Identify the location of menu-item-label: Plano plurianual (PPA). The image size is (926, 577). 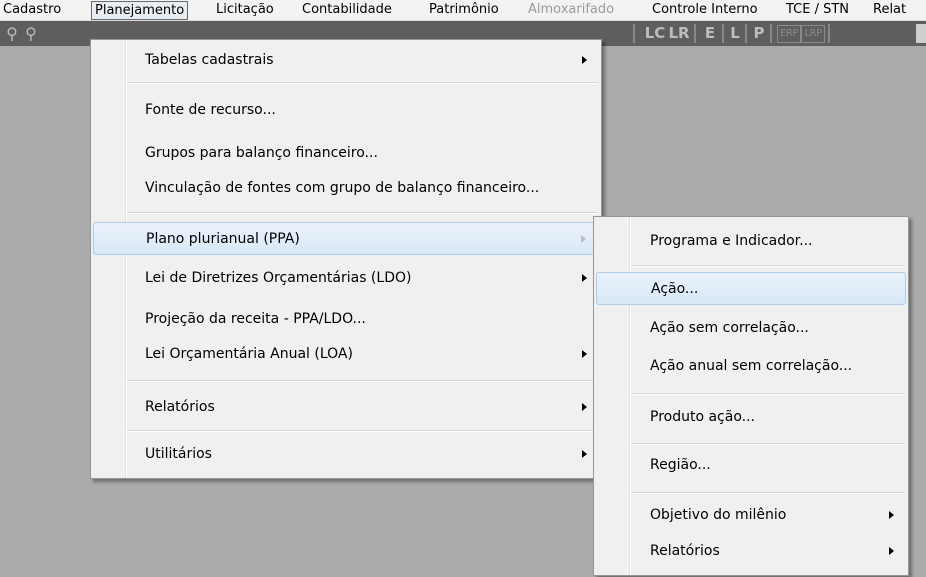
(223, 239).